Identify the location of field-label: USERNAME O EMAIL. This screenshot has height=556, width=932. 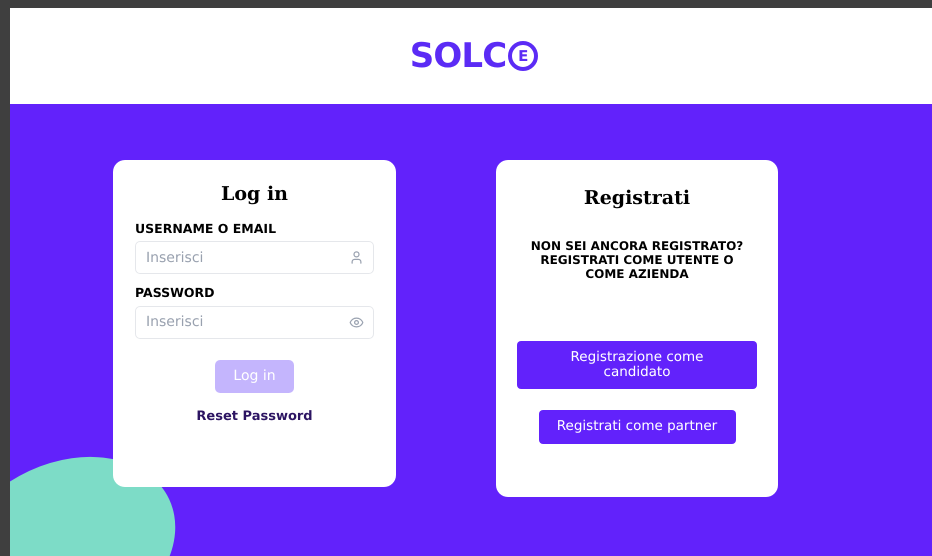
(206, 228).